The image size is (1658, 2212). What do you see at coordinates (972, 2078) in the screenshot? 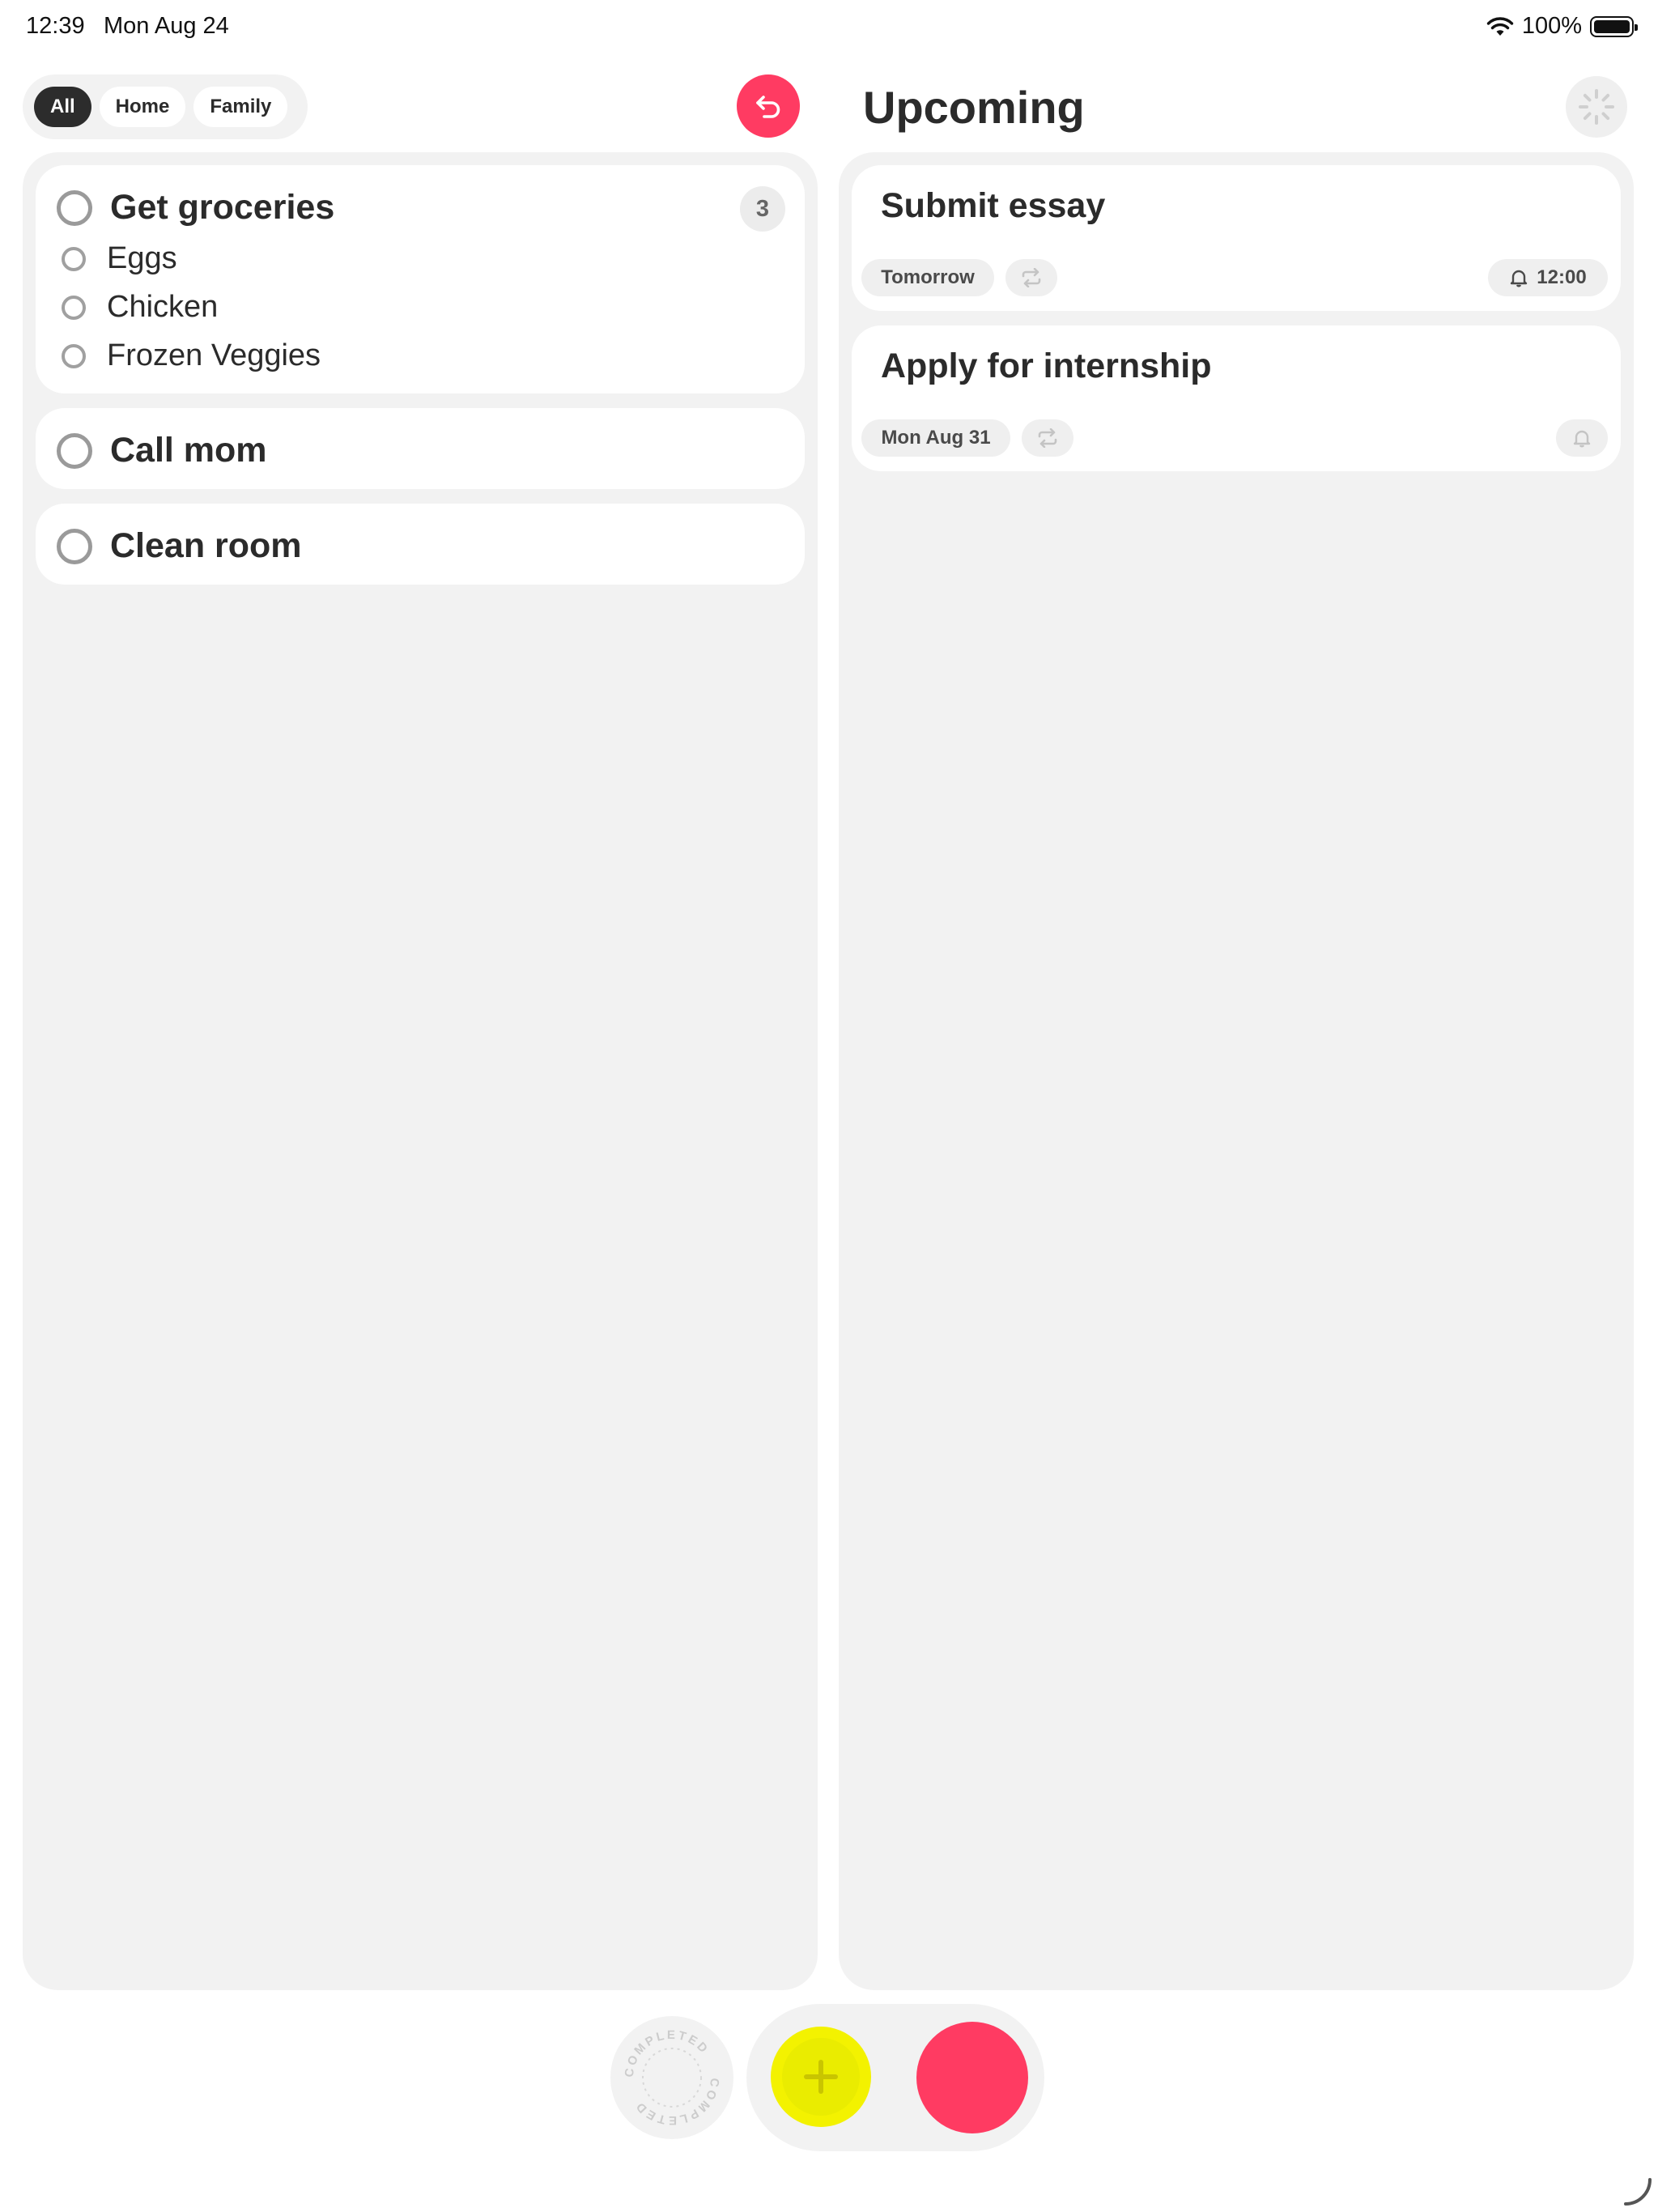
I see `record-button` at bounding box center [972, 2078].